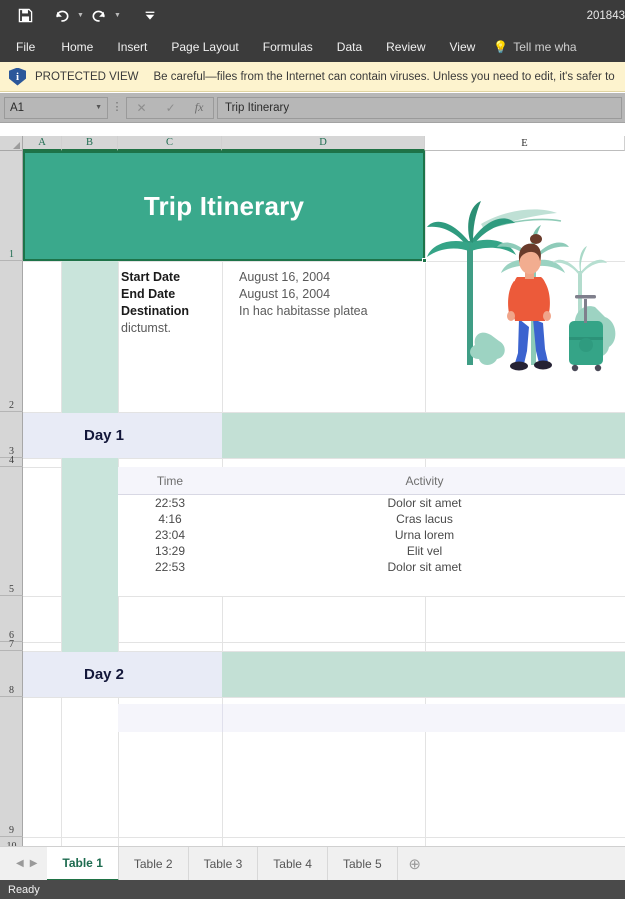 The width and height of the screenshot is (625, 899). Describe the element at coordinates (423, 435) in the screenshot. I see `day1-band-right` at that location.